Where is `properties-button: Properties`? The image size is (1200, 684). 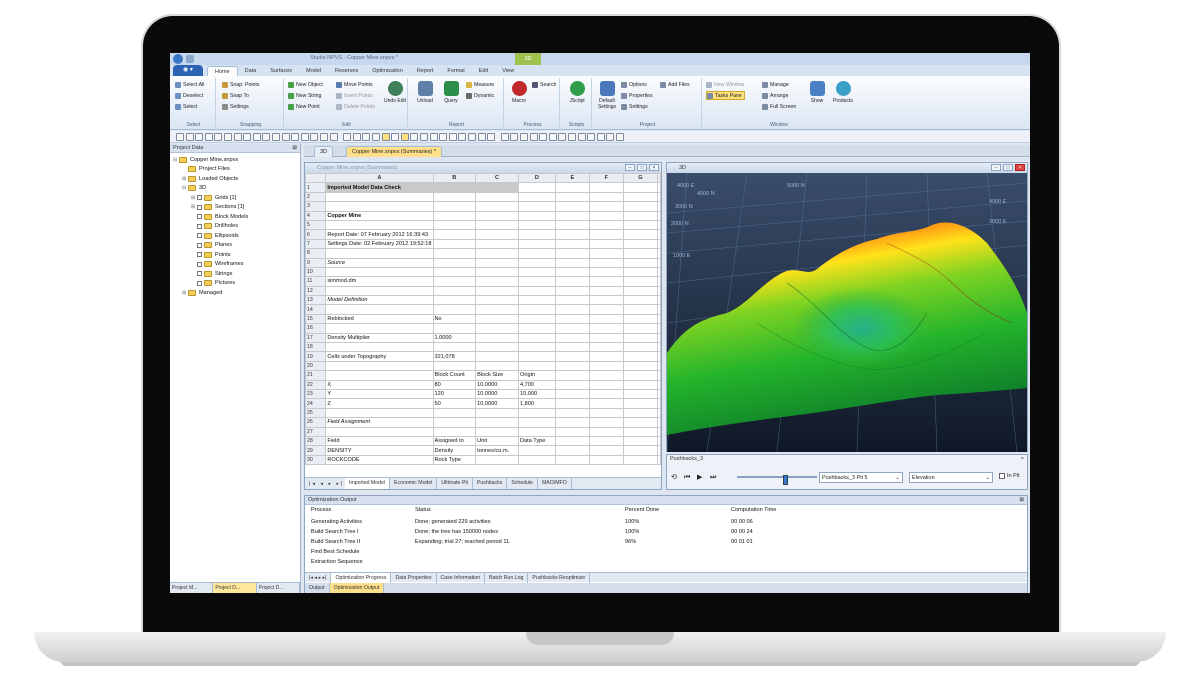 properties-button: Properties is located at coordinates (637, 95).